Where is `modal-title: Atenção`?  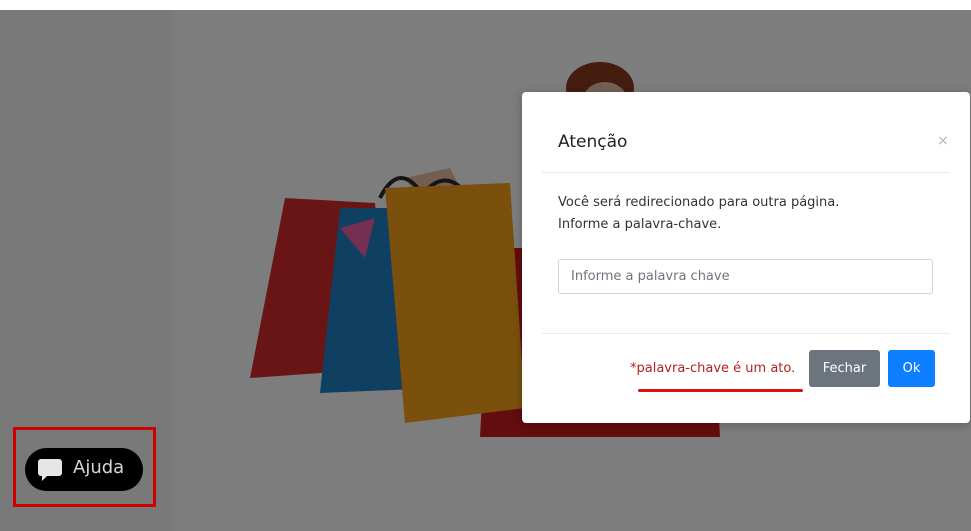 modal-title: Atenção is located at coordinates (593, 142).